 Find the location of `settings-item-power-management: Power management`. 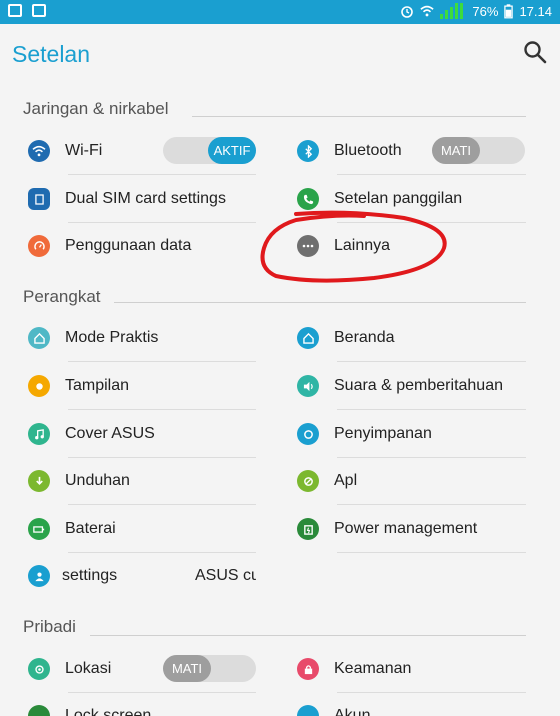

settings-item-power-management: Power management is located at coordinates (411, 529).